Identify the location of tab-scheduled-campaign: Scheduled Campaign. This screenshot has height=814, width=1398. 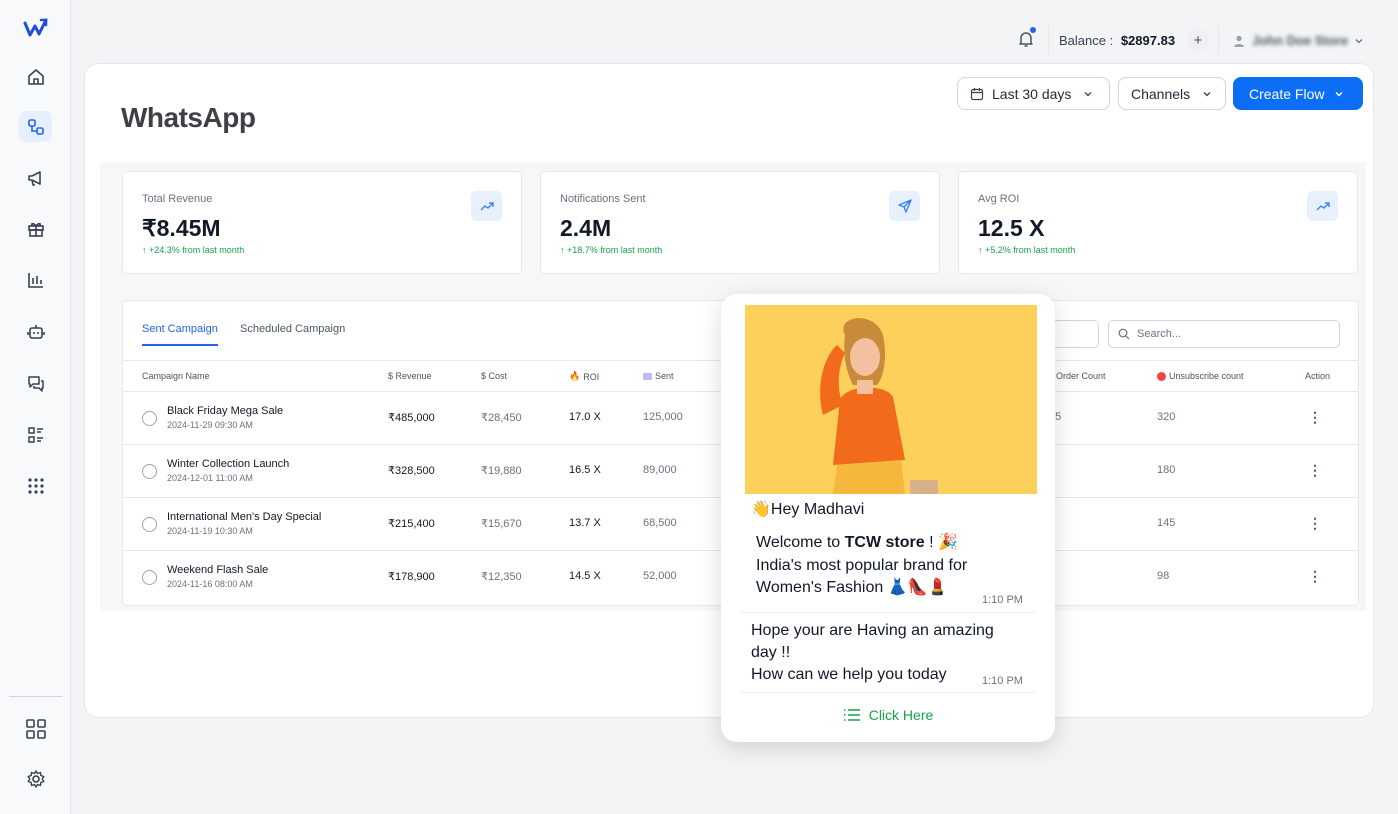
(292, 333).